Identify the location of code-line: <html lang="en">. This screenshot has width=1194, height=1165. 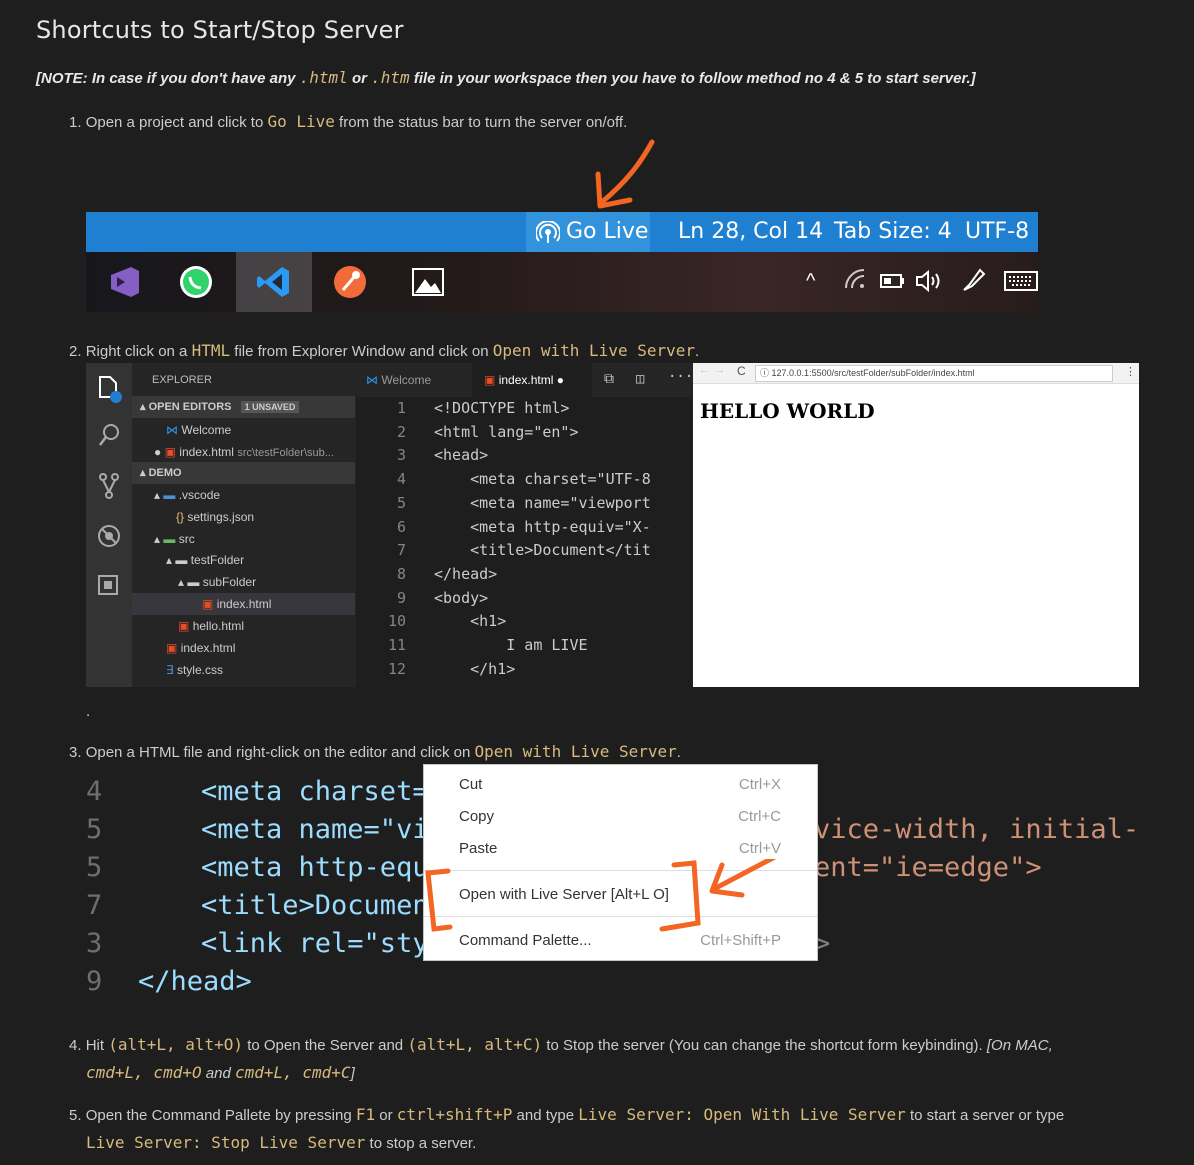
(506, 431).